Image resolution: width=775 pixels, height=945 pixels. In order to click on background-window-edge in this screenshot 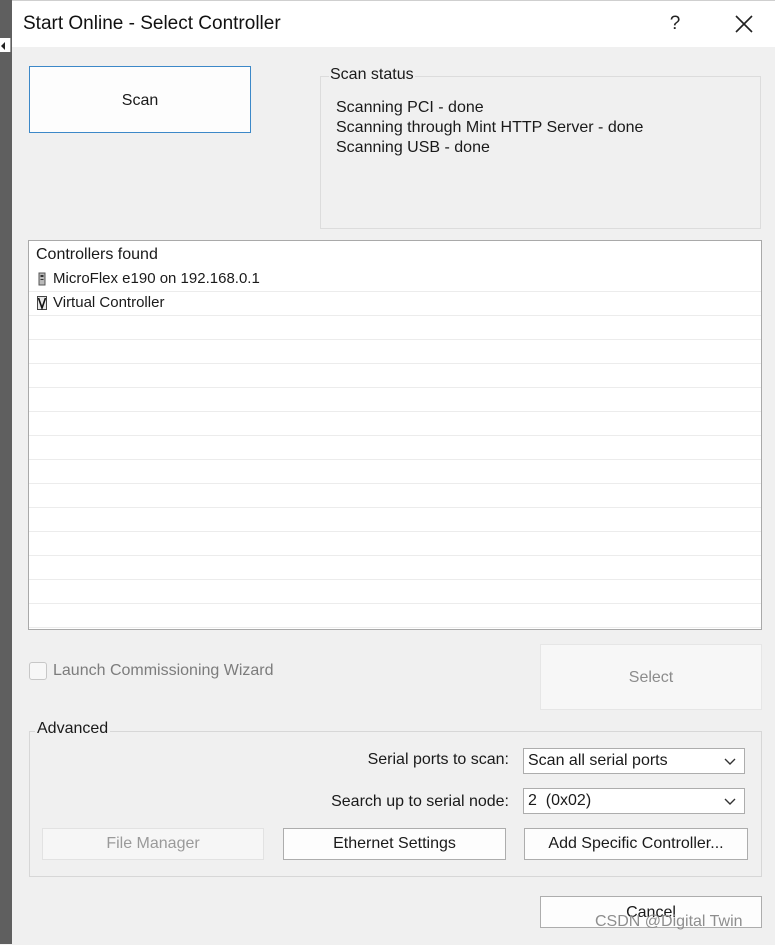, I will do `click(6, 472)`.